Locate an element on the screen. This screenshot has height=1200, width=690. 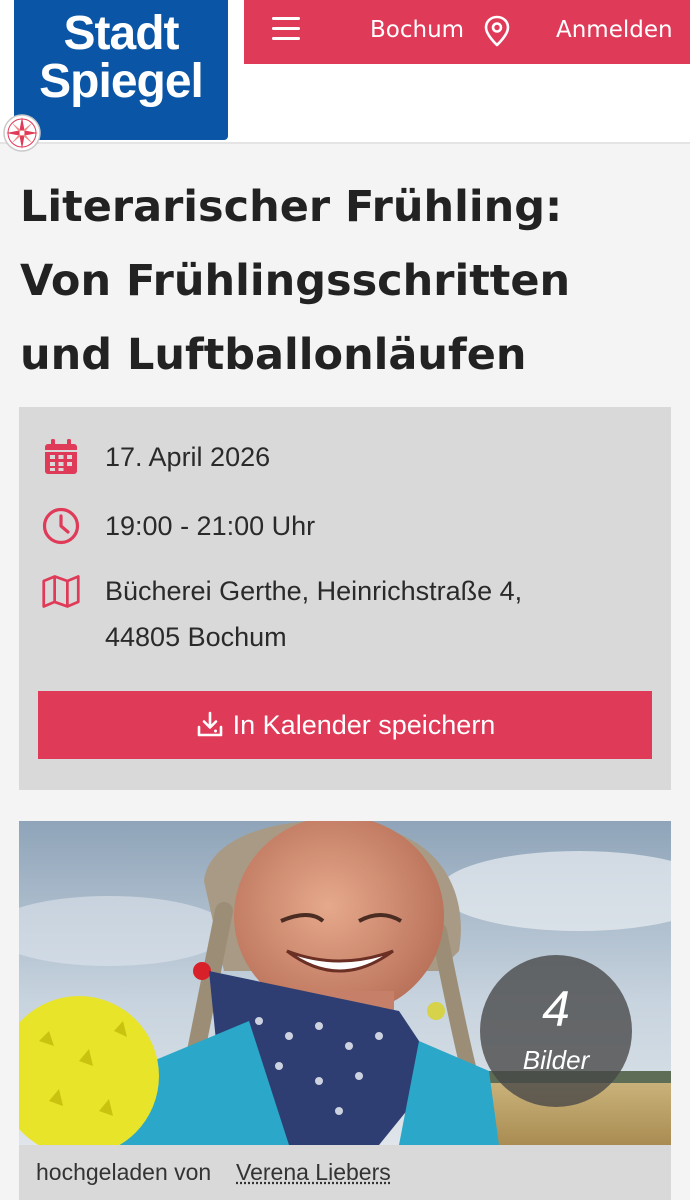
clock-icon is located at coordinates (61, 526).